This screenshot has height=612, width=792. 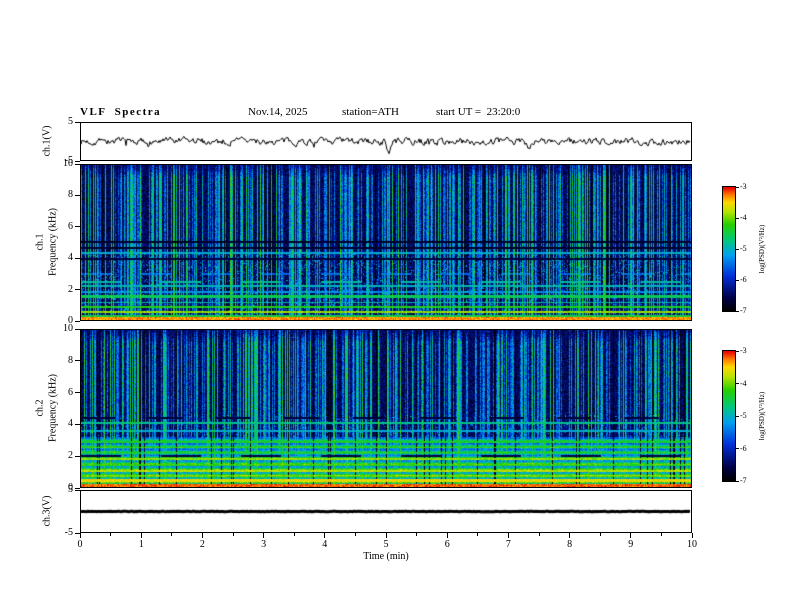 I want to click on ch1-waveform-canvas, so click(x=386, y=141).